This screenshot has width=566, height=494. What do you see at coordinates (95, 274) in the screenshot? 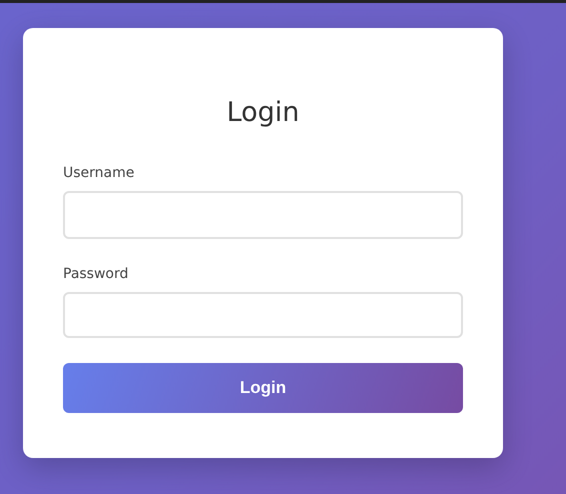
I see `field-label: Password` at bounding box center [95, 274].